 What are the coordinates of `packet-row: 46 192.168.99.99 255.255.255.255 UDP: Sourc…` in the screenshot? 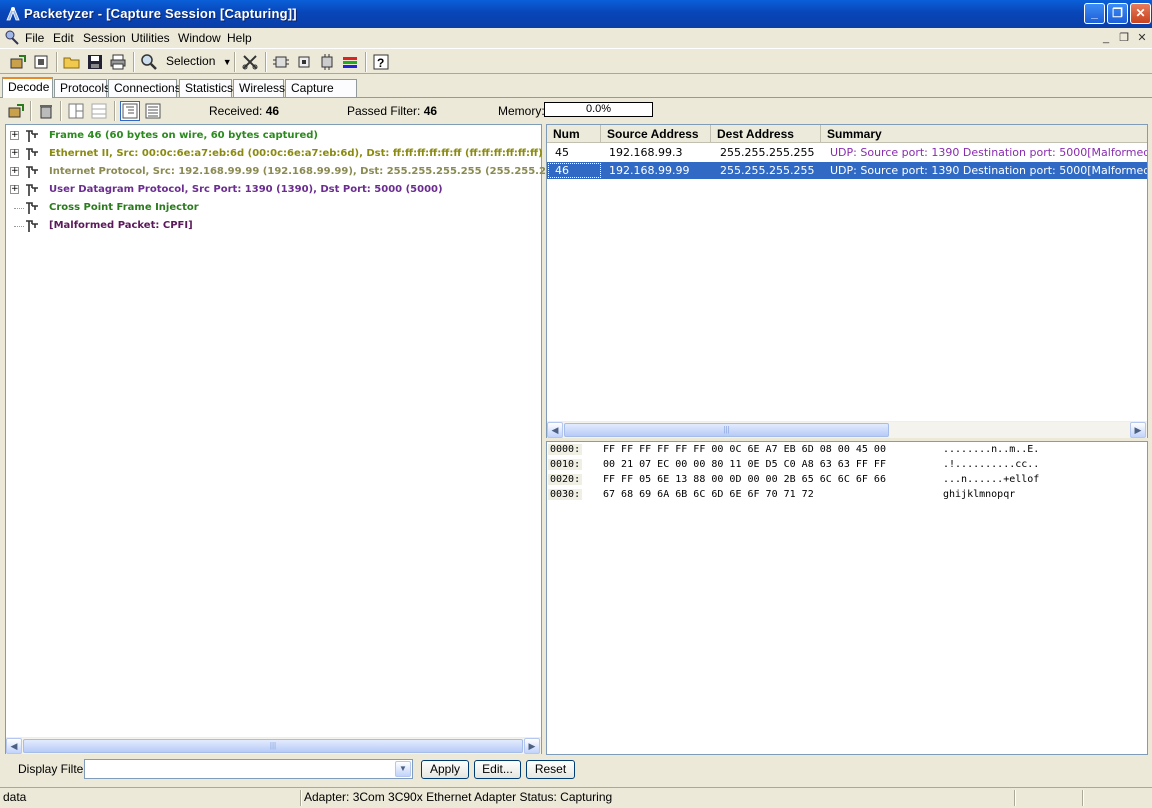 It's located at (847, 170).